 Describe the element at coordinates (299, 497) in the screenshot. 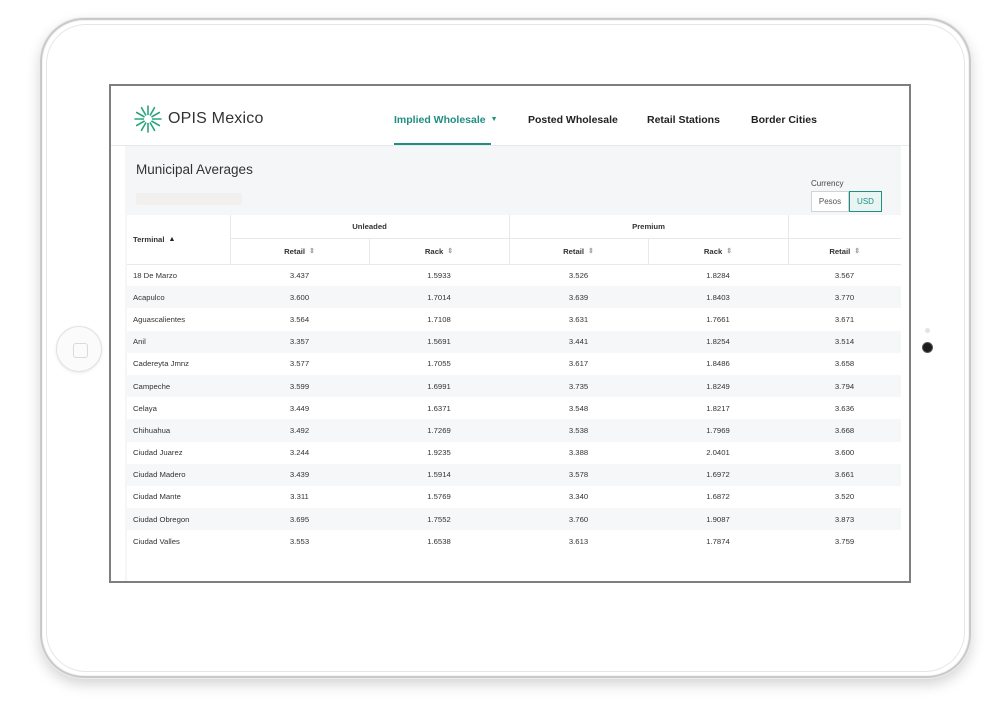

I see `value-cell: 3.311` at that location.